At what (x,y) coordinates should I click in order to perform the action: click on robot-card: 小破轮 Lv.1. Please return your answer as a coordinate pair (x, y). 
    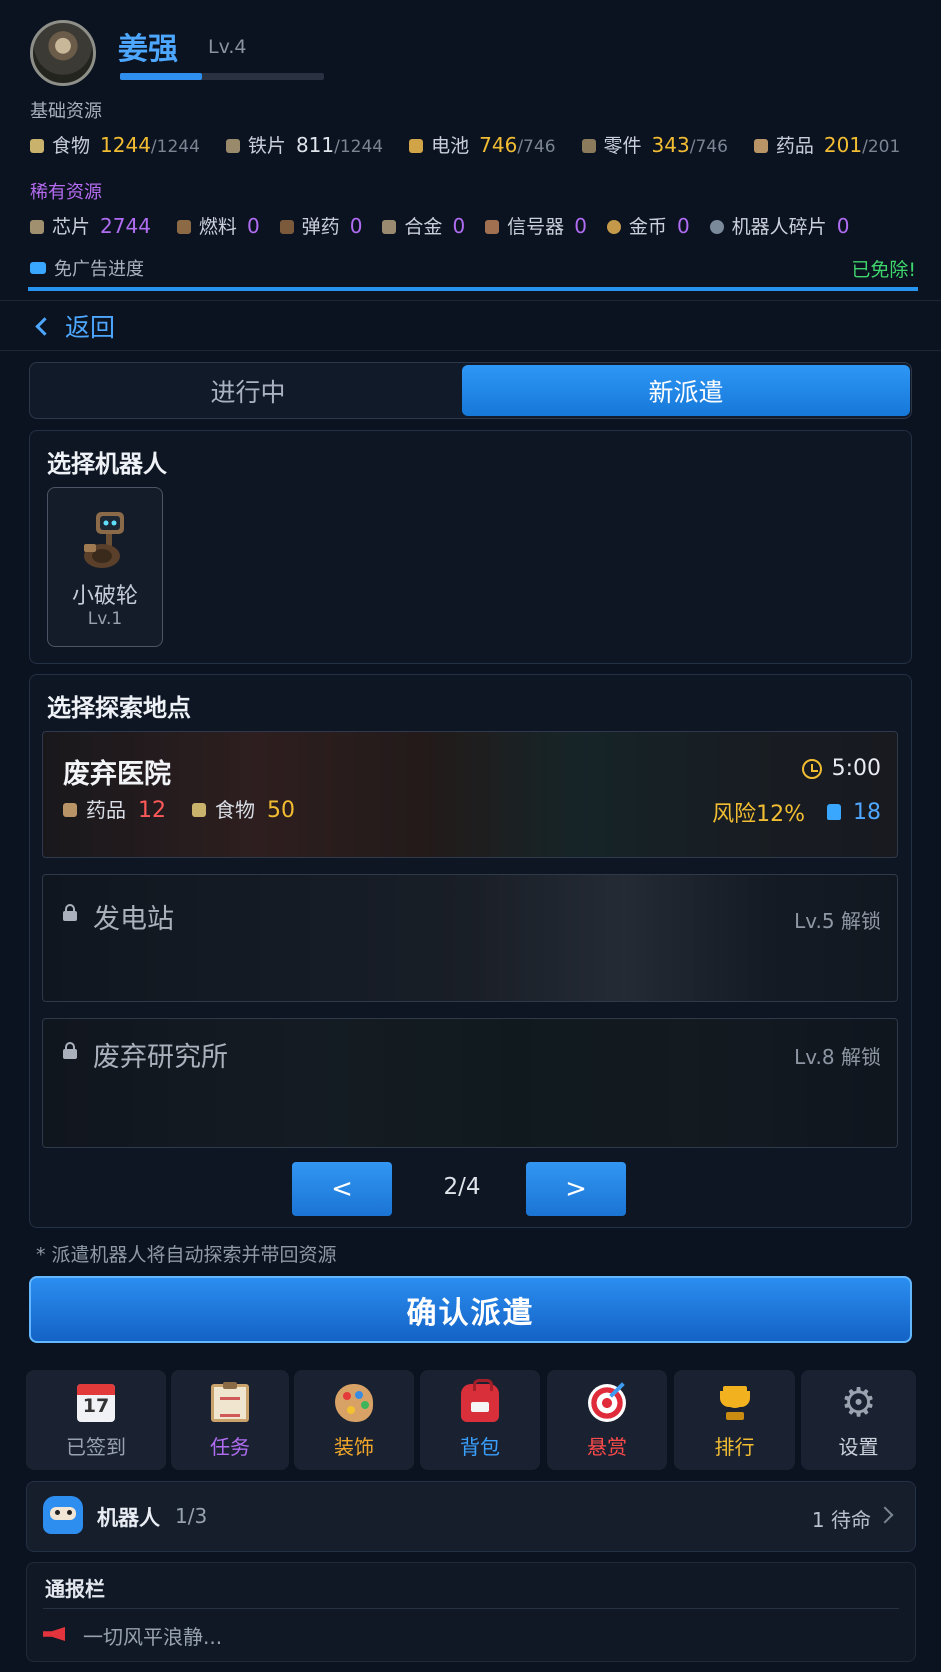
    Looking at the image, I should click on (105, 567).